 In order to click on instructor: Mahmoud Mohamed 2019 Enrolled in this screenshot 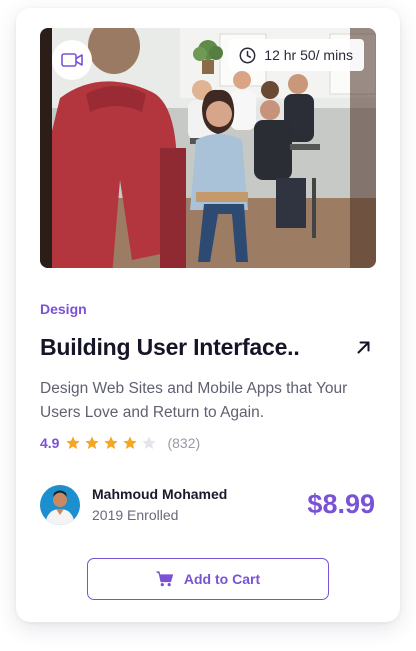, I will do `click(133, 505)`.